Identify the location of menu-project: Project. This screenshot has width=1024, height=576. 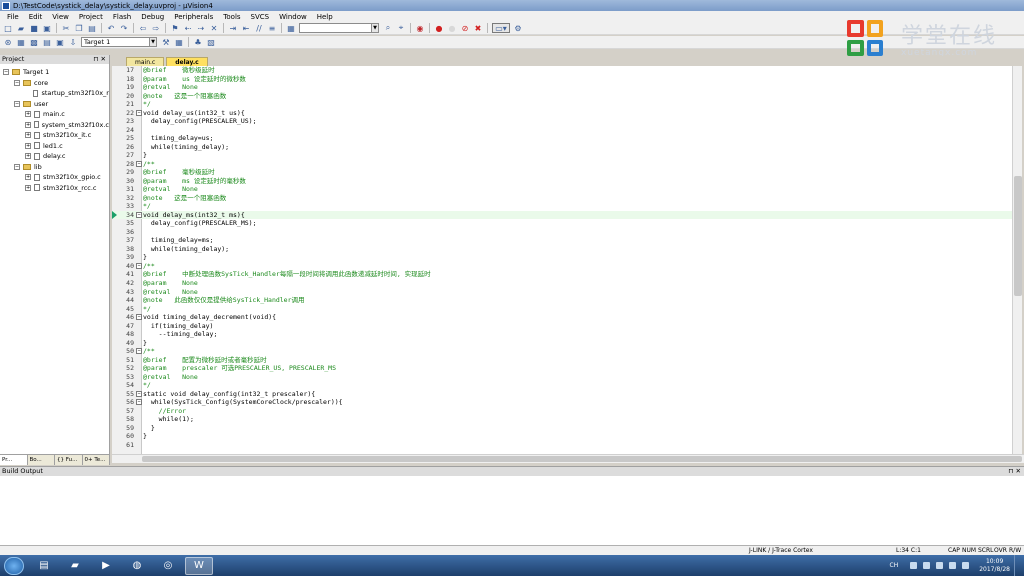
(91, 17).